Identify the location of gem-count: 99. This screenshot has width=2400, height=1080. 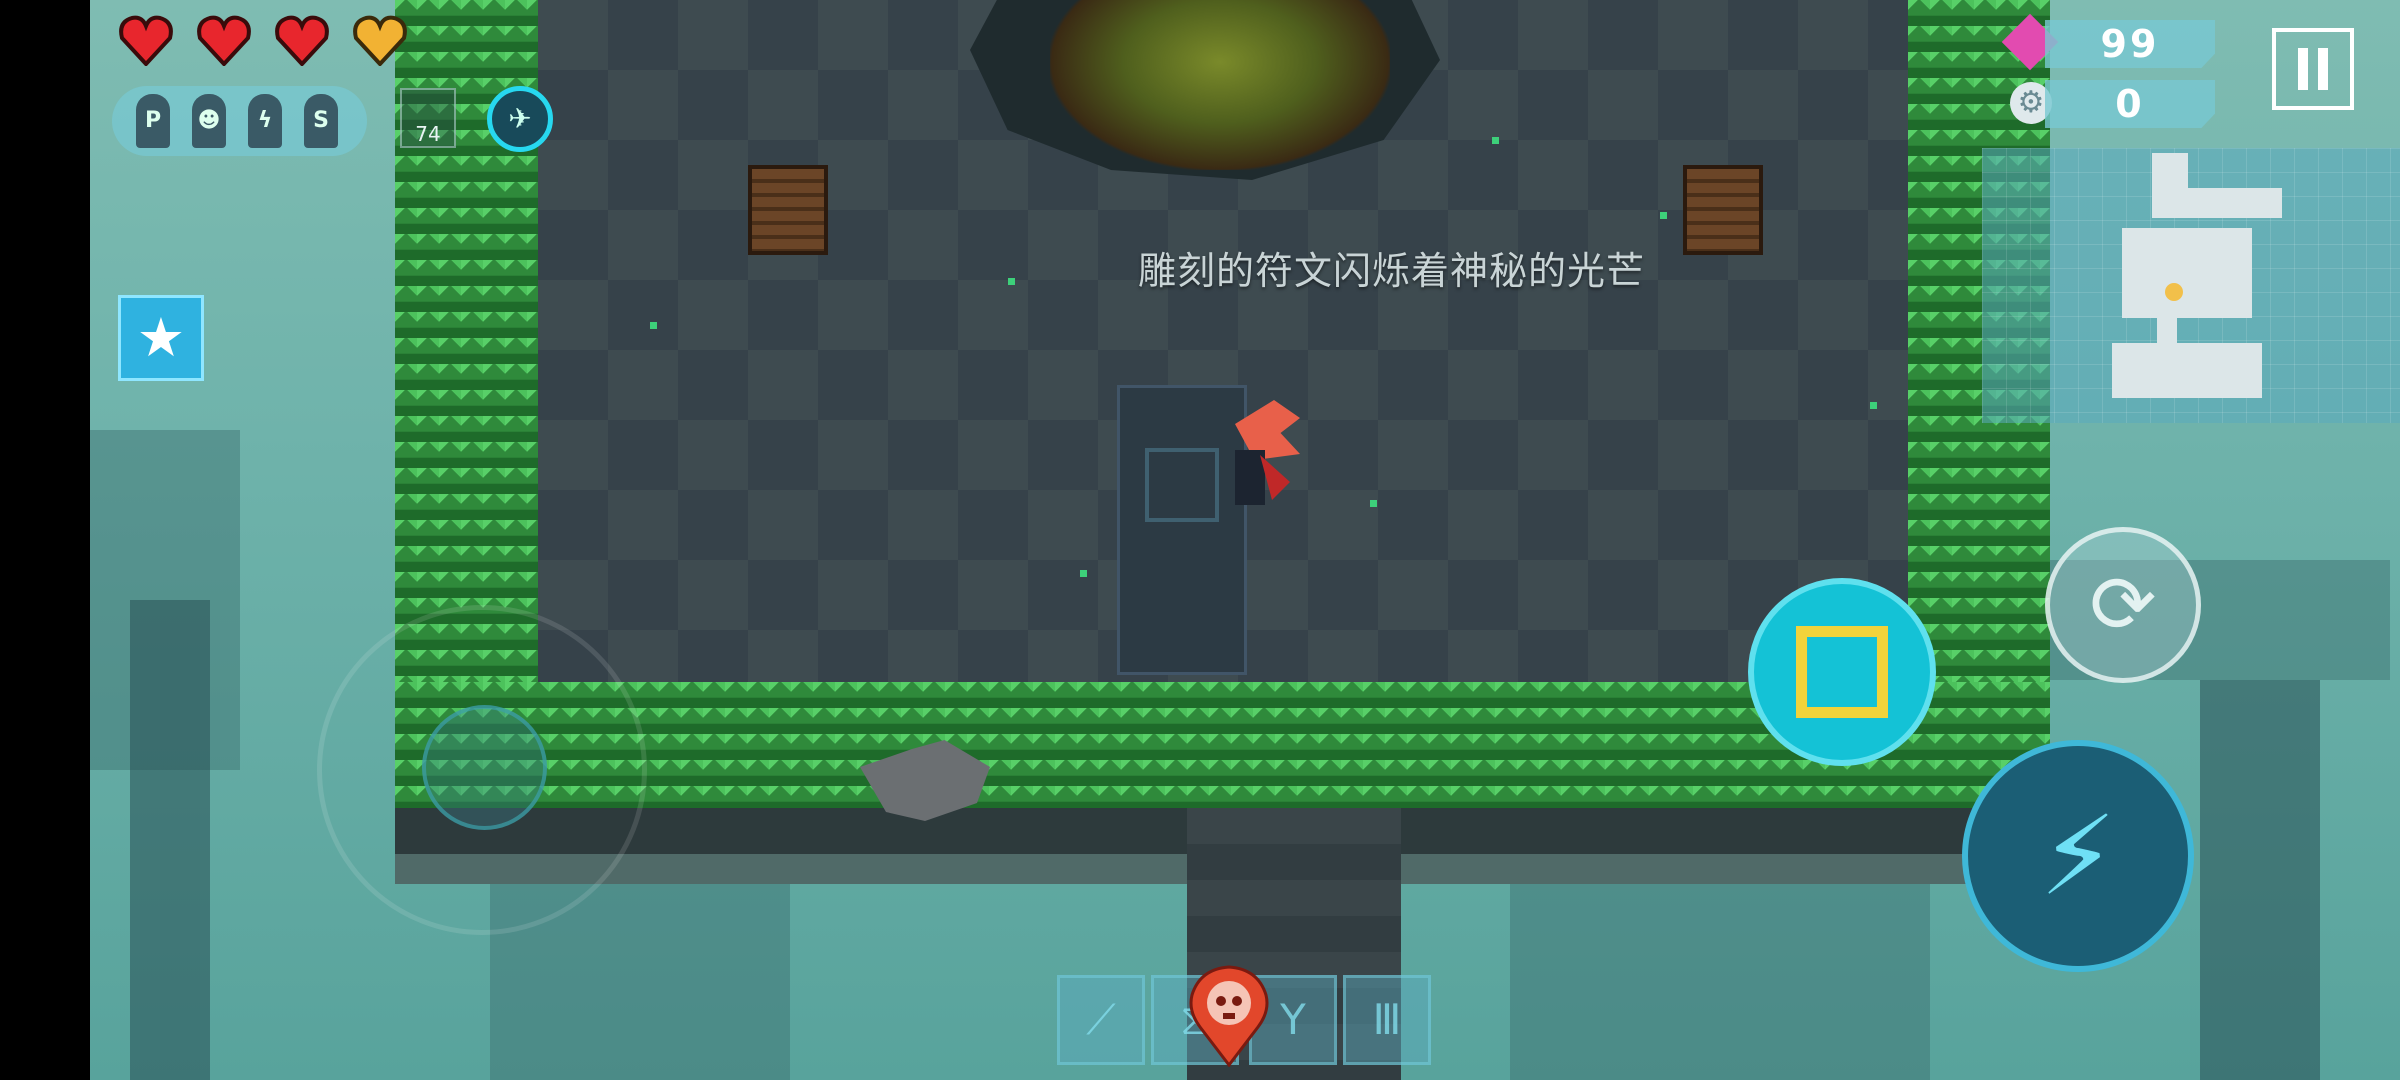
(2130, 44).